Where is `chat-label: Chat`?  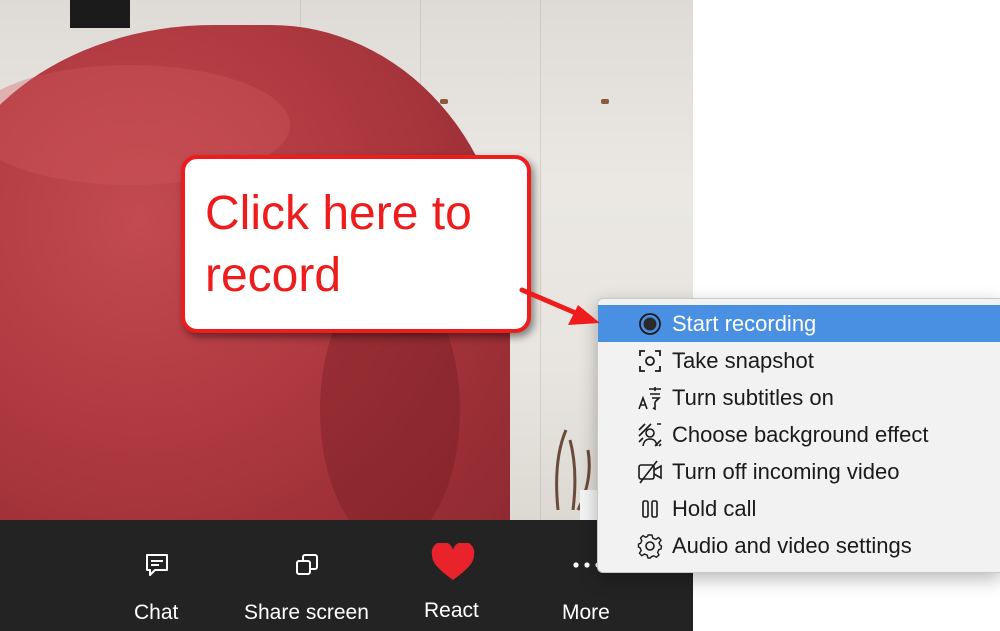
chat-label: Chat is located at coordinates (156, 612).